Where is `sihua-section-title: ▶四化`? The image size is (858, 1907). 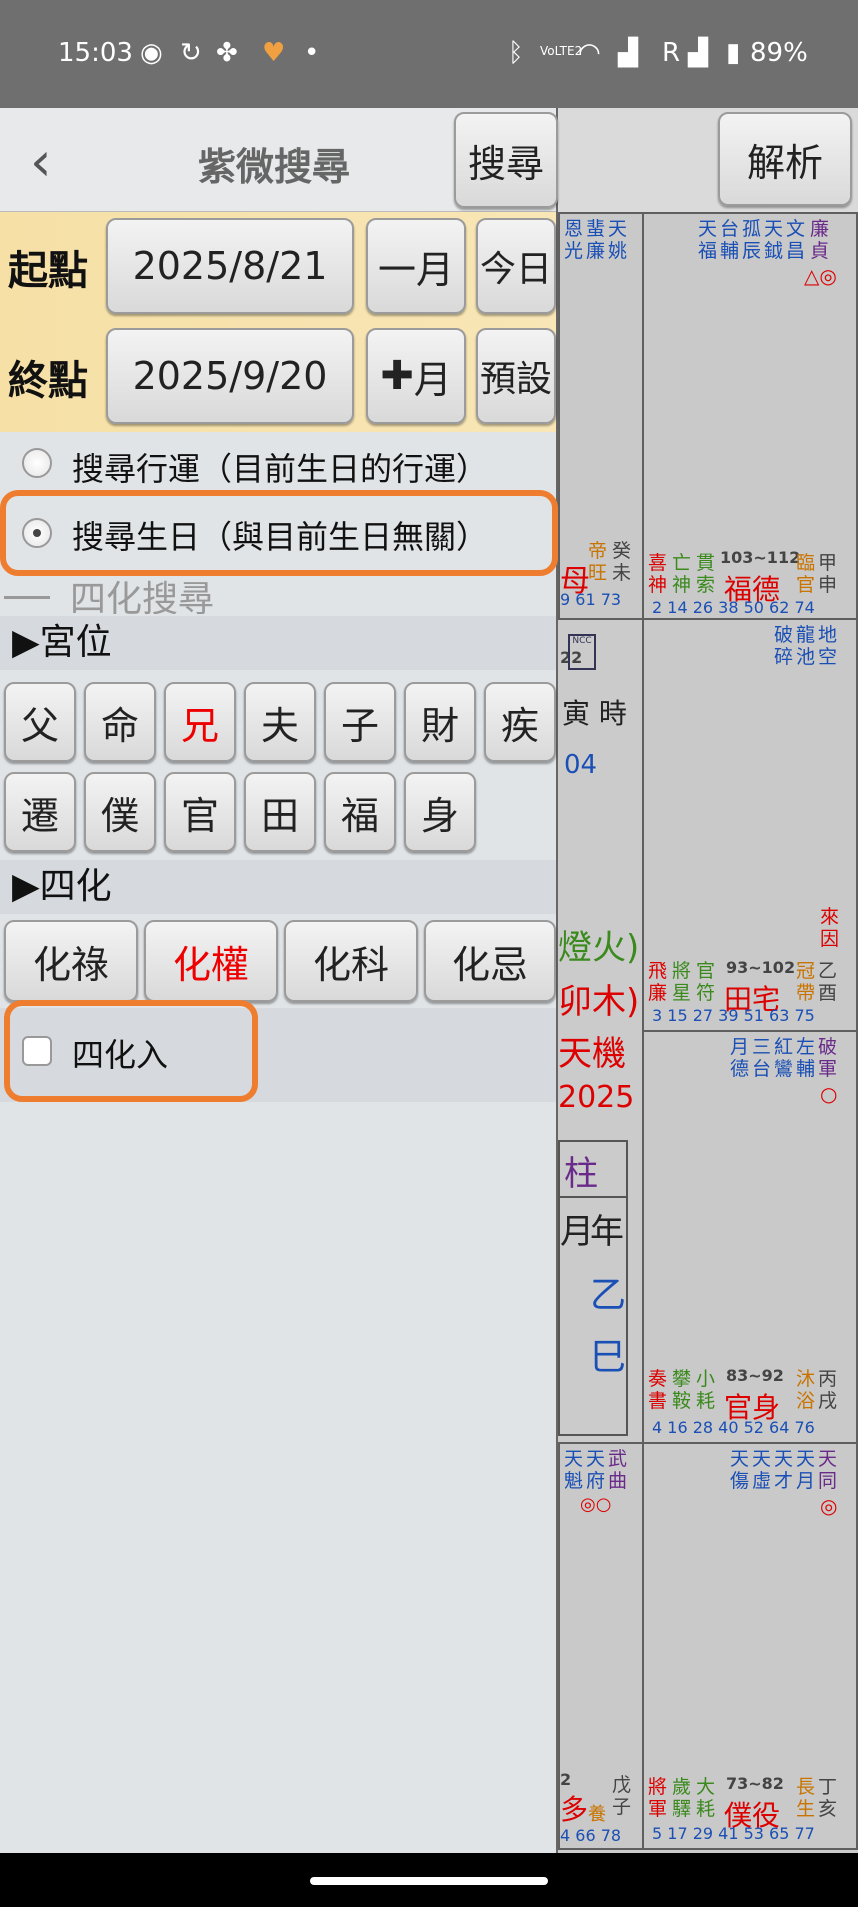
sihua-section-title: ▶四化 is located at coordinates (278, 887).